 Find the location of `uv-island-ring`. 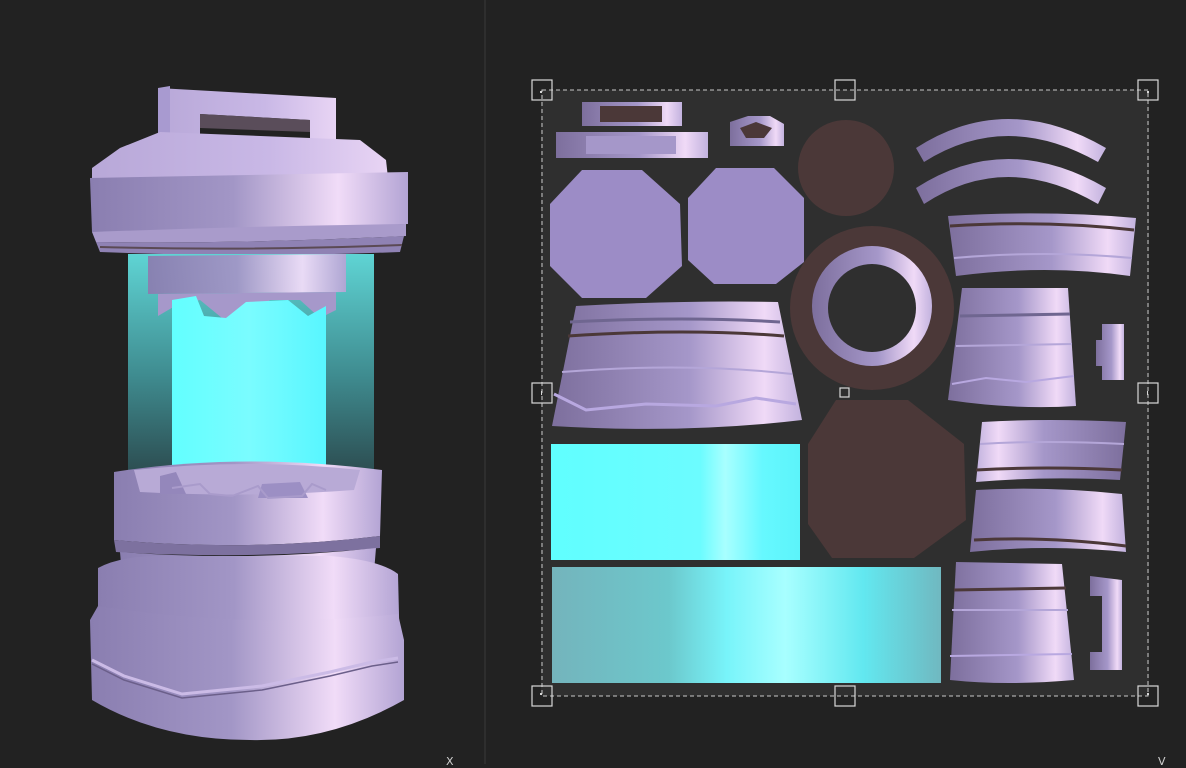

uv-island-ring is located at coordinates (872, 308).